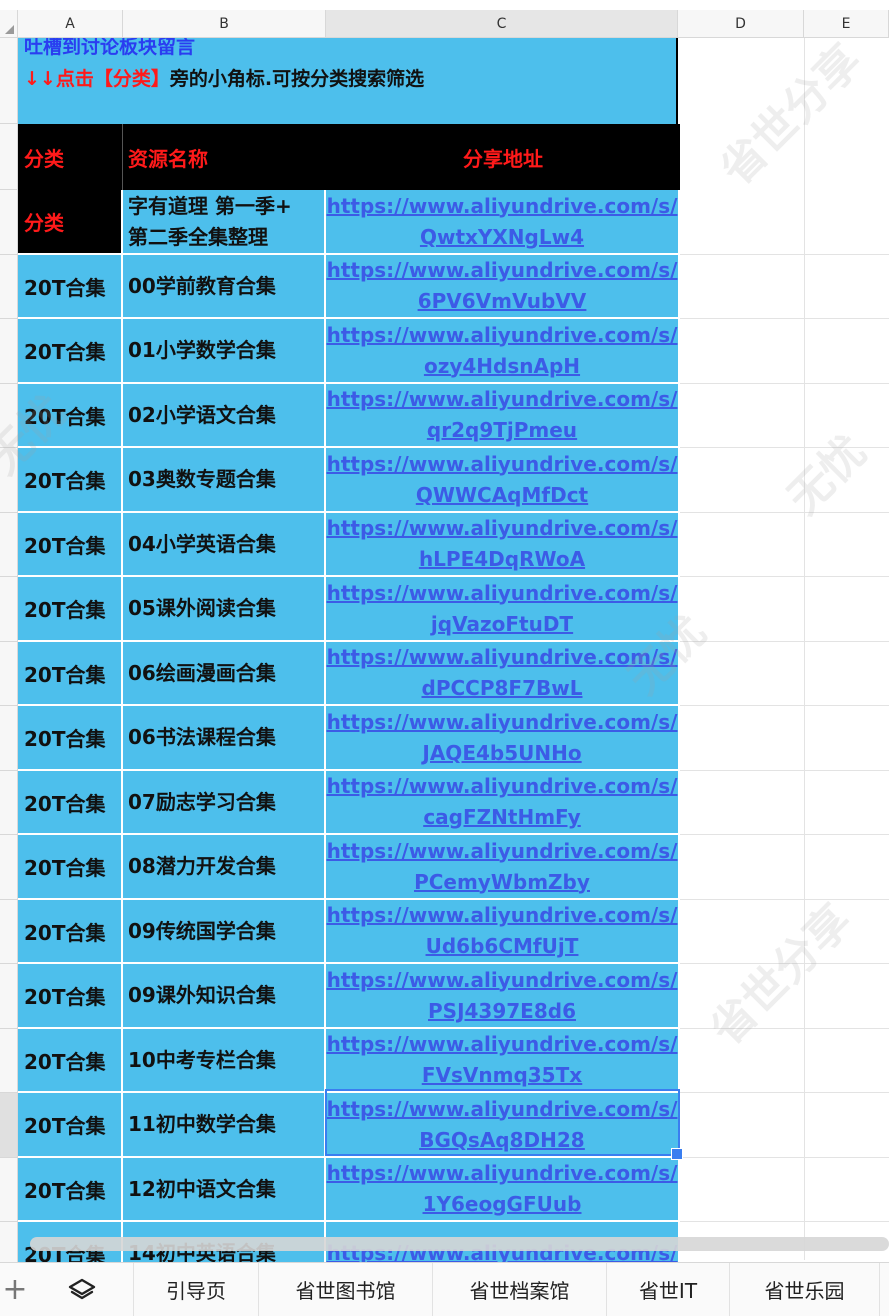 The height and width of the screenshot is (1316, 889). I want to click on plus-icon: +, so click(15, 1289).